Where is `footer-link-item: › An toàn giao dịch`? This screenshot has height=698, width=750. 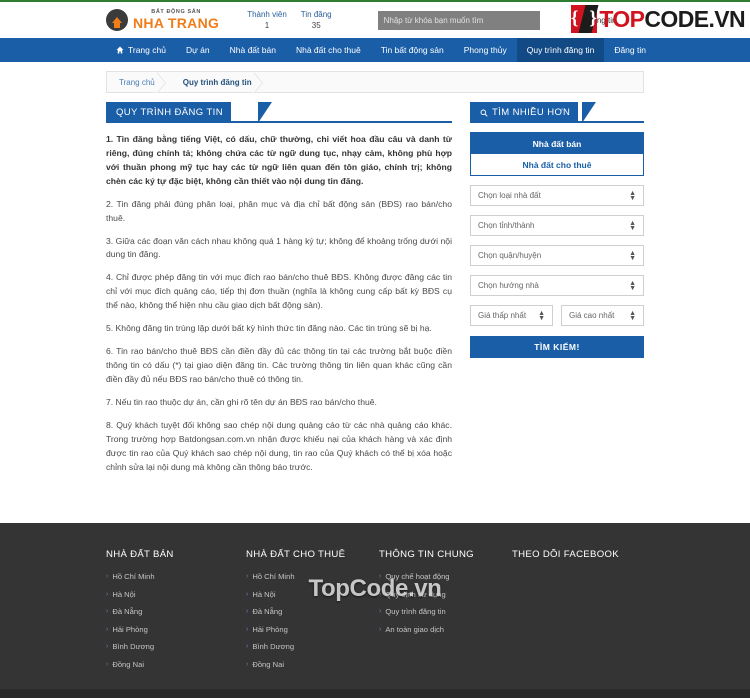 footer-link-item: › An toàn giao dịch is located at coordinates (445, 629).